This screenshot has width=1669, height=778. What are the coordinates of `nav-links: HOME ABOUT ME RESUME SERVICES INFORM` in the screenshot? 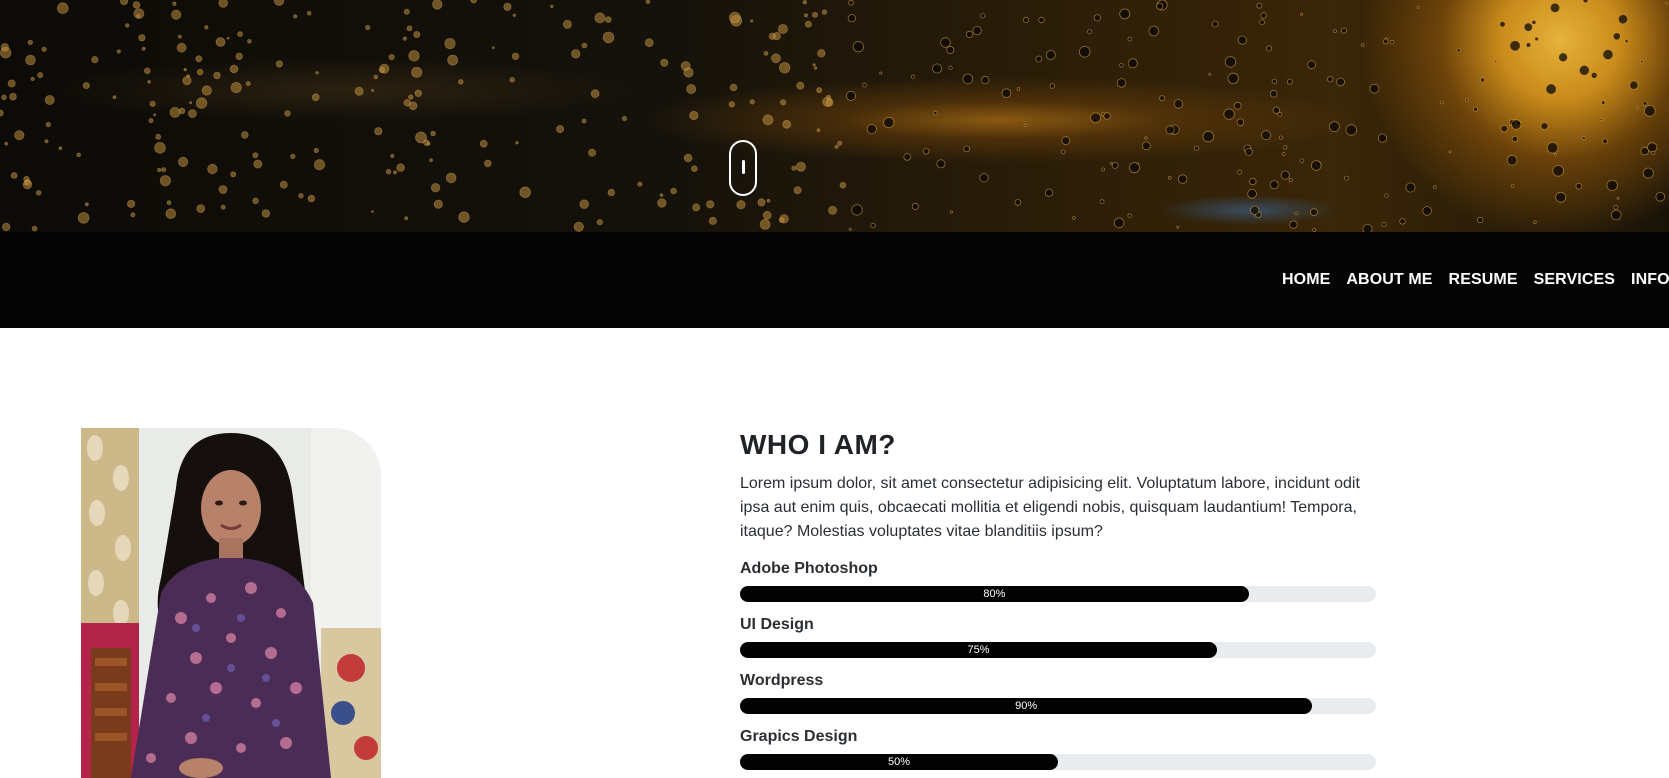 It's located at (1467, 280).